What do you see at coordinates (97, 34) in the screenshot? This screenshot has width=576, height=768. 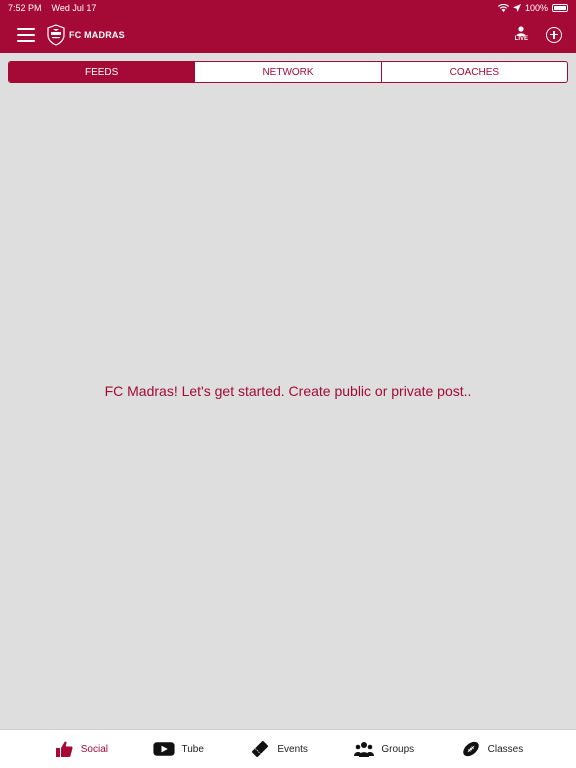 I see `logo-text: FC MADRAS` at bounding box center [97, 34].